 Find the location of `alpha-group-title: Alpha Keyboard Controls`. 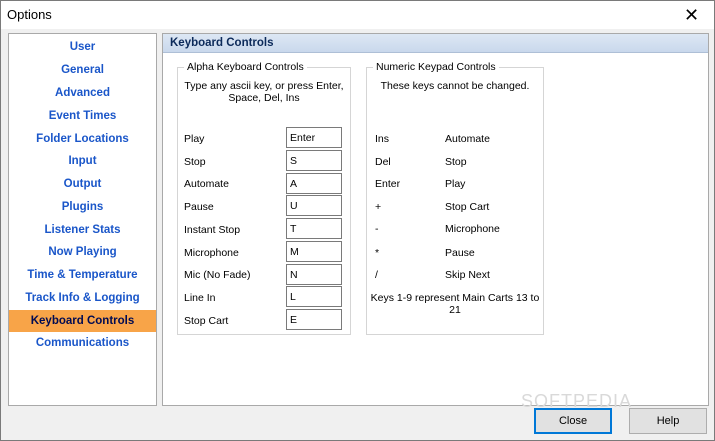

alpha-group-title: Alpha Keyboard Controls is located at coordinates (245, 67).